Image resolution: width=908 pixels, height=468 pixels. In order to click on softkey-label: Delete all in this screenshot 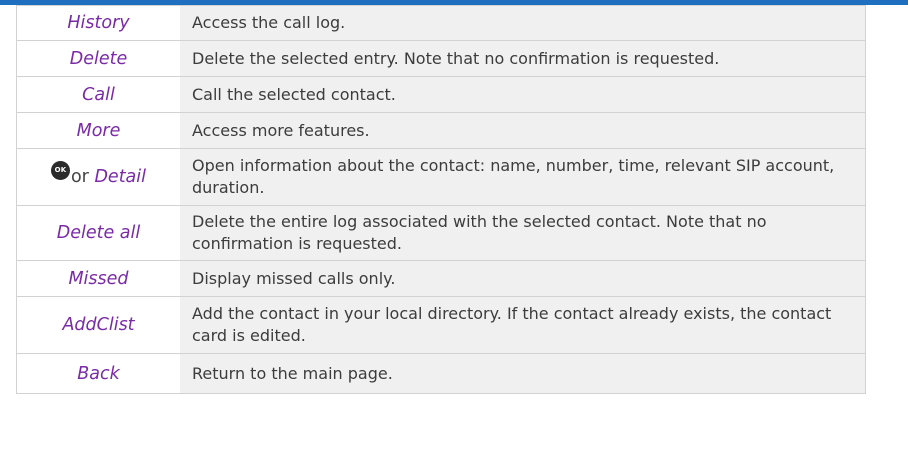, I will do `click(98, 233)`.